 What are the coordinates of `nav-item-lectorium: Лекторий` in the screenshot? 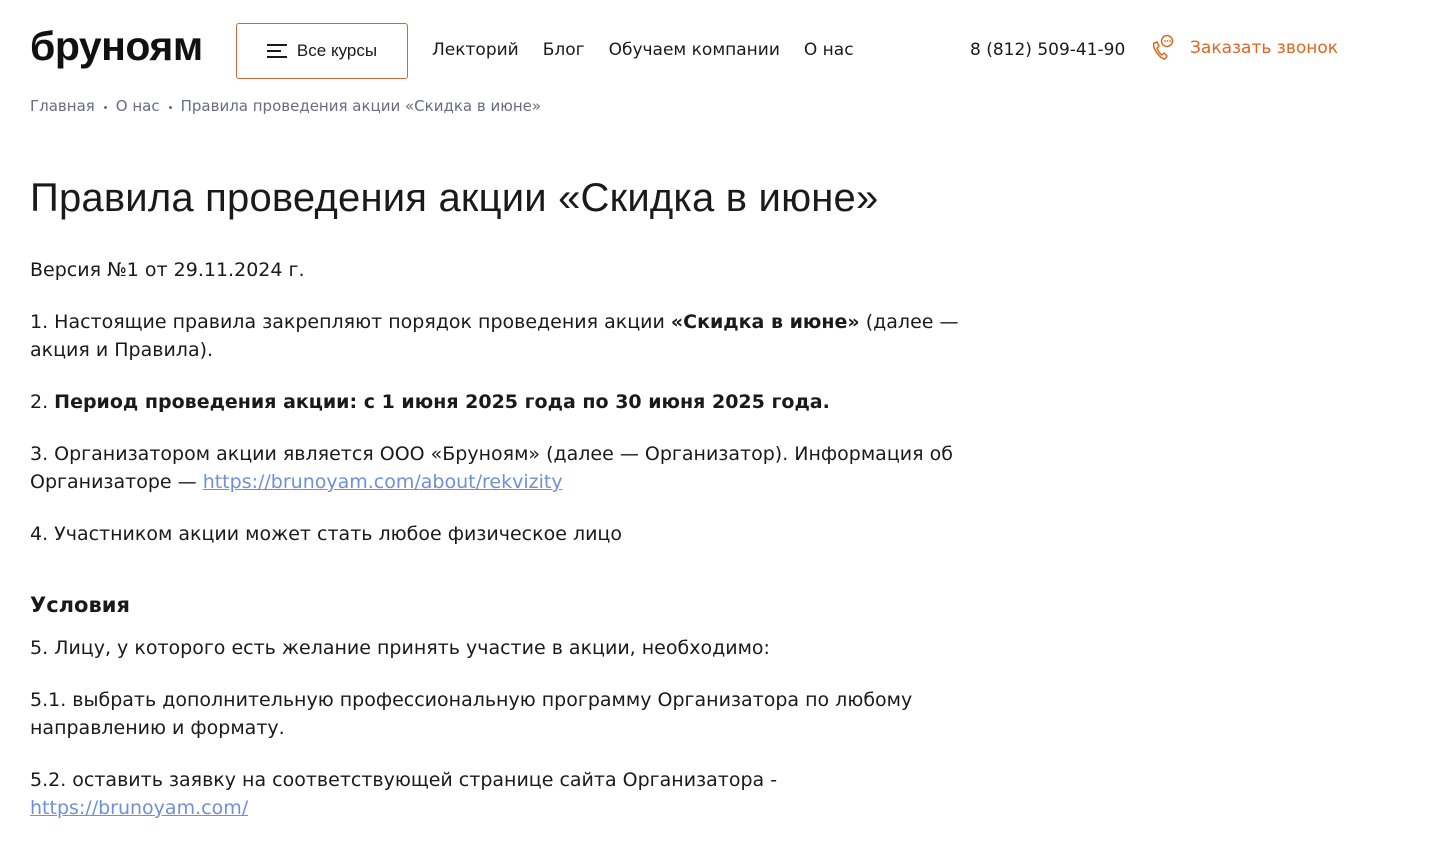 It's located at (475, 50).